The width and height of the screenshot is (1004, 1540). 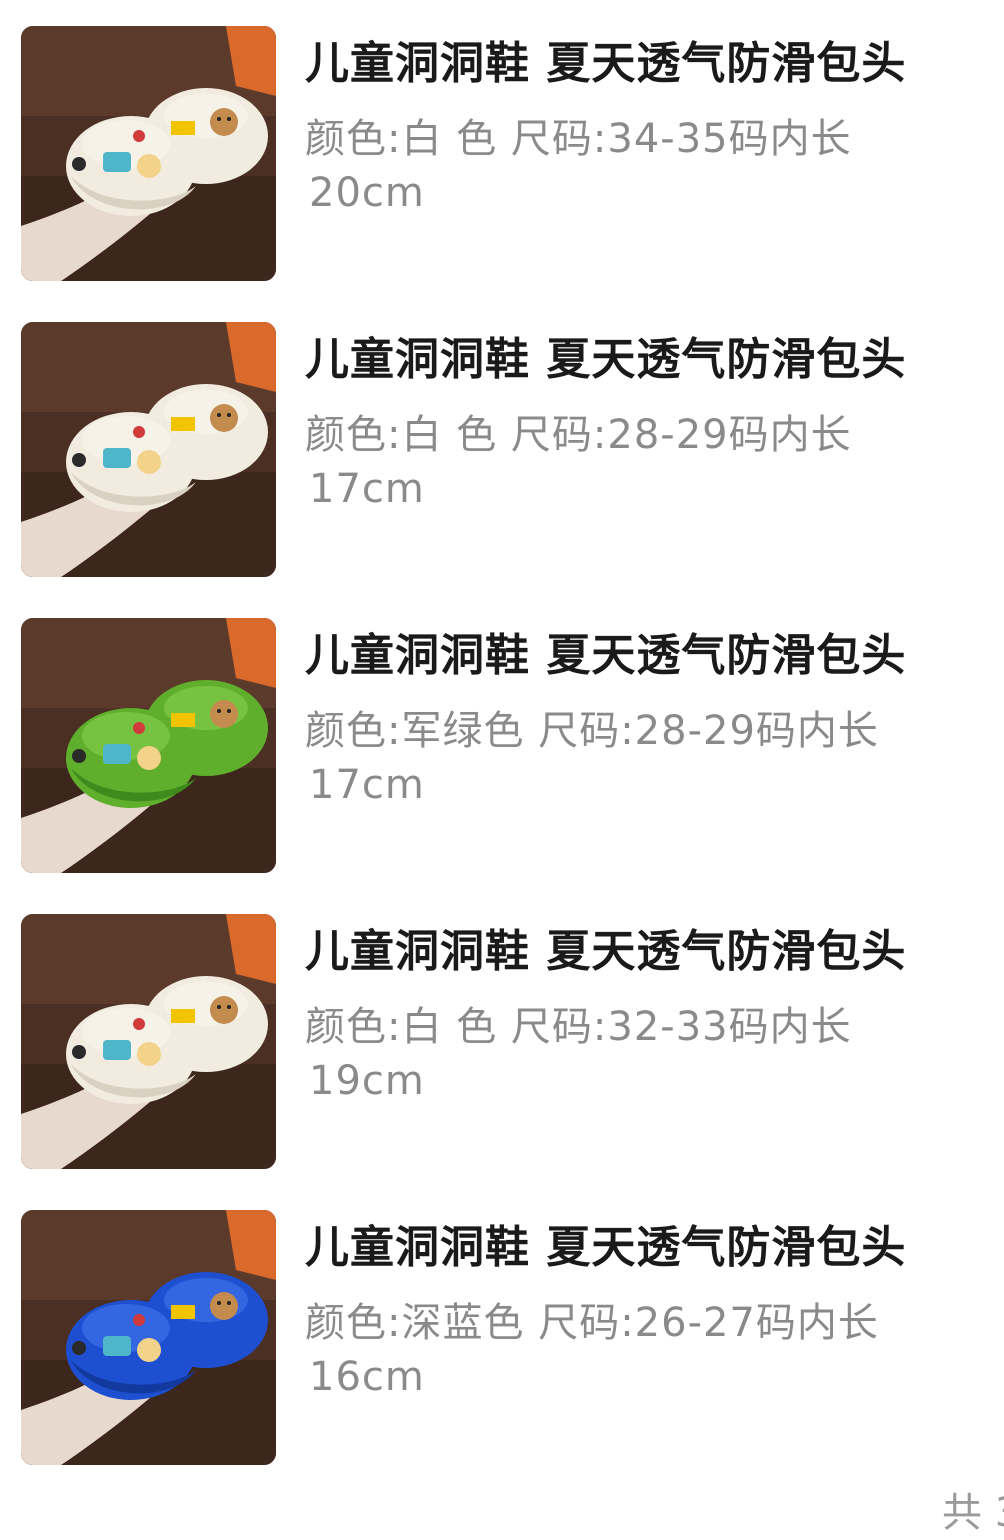 I want to click on spec-color-size: 颜色:白 色 尺码:32-33码内长, so click(x=578, y=1027).